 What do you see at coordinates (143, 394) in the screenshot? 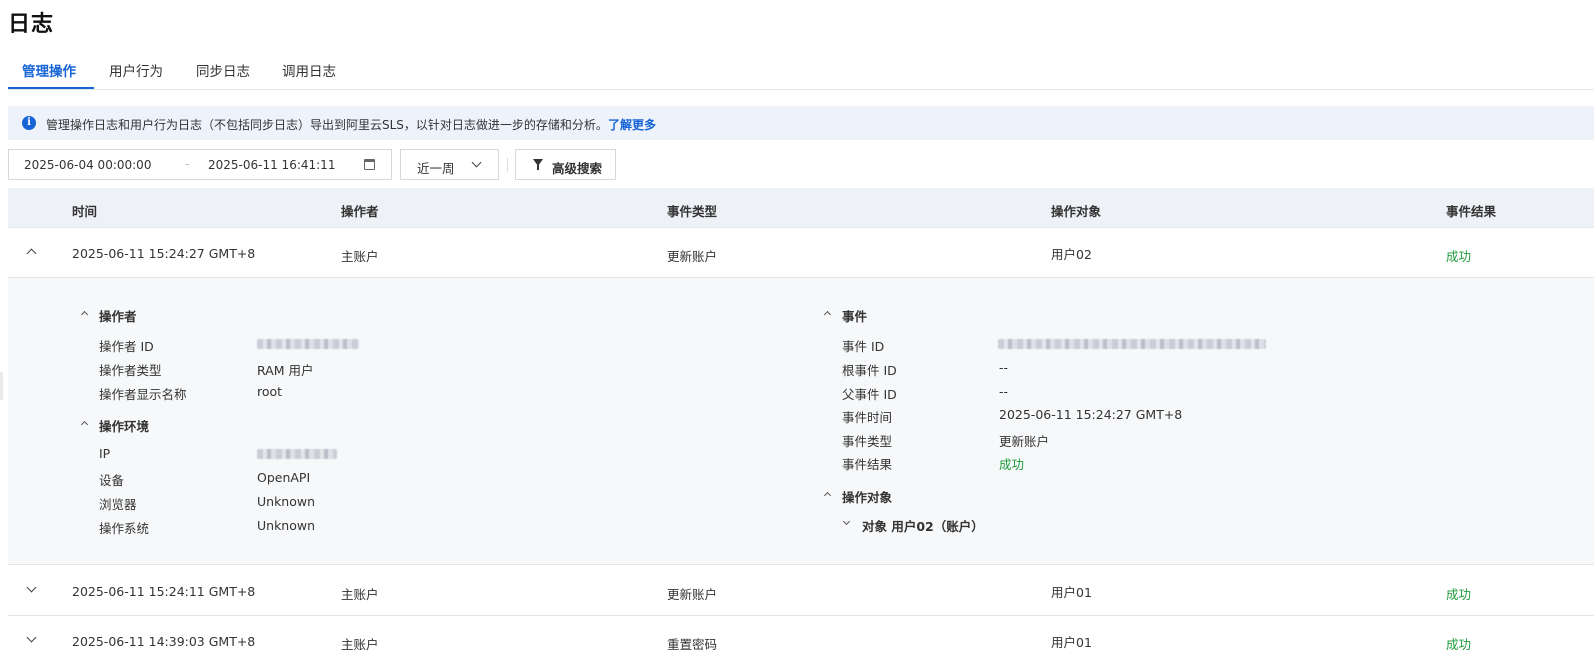
I see `operator-display-name-label: 操作者显示名称` at bounding box center [143, 394].